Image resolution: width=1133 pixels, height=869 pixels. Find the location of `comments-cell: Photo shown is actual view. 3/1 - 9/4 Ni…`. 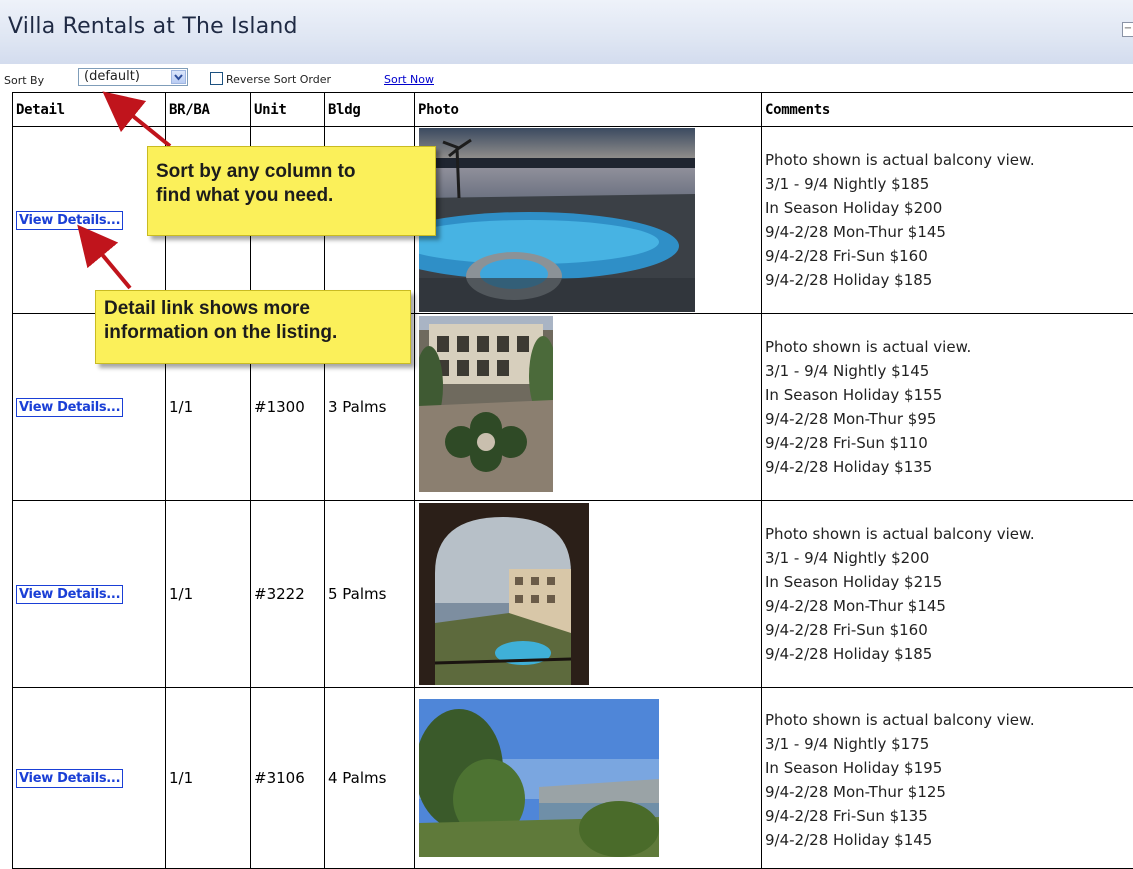

comments-cell: Photo shown is actual view. 3/1 - 9/4 Ni… is located at coordinates (947, 407).